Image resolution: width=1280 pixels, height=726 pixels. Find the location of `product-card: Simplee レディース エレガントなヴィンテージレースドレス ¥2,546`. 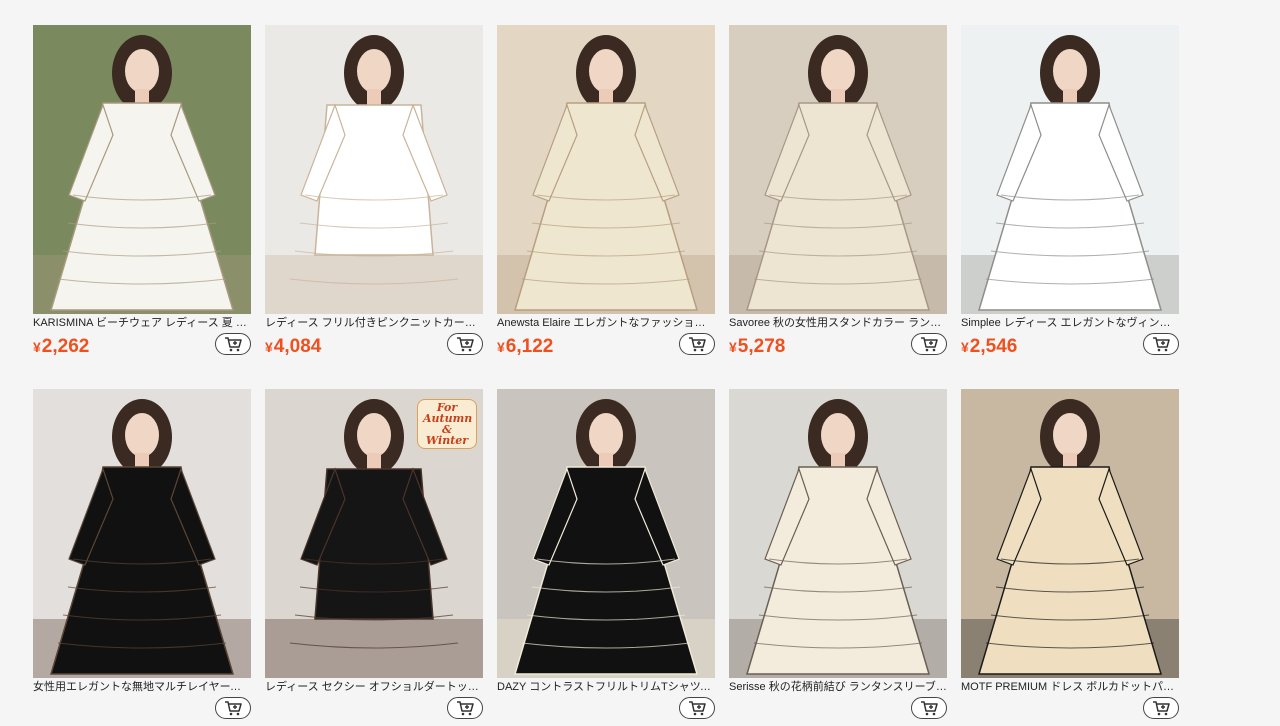

product-card: Simplee レディース エレガントなヴィンテージレースドレス ¥2,546 is located at coordinates (1070, 193).